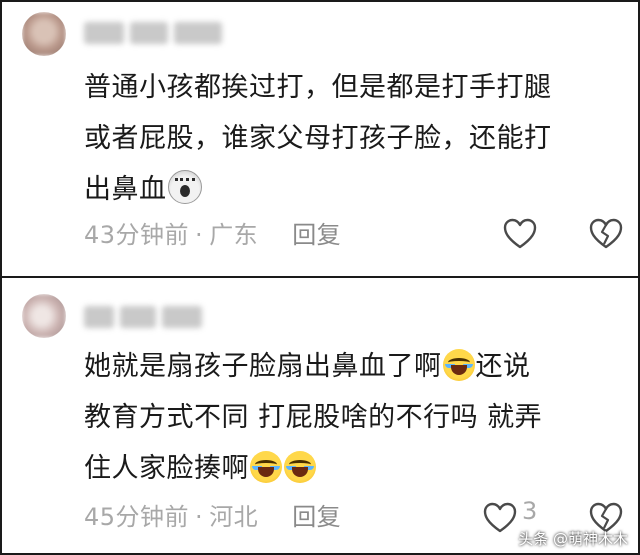 This screenshot has width=640, height=555. What do you see at coordinates (503, 366) in the screenshot?
I see `comment-text-line: 还说` at bounding box center [503, 366].